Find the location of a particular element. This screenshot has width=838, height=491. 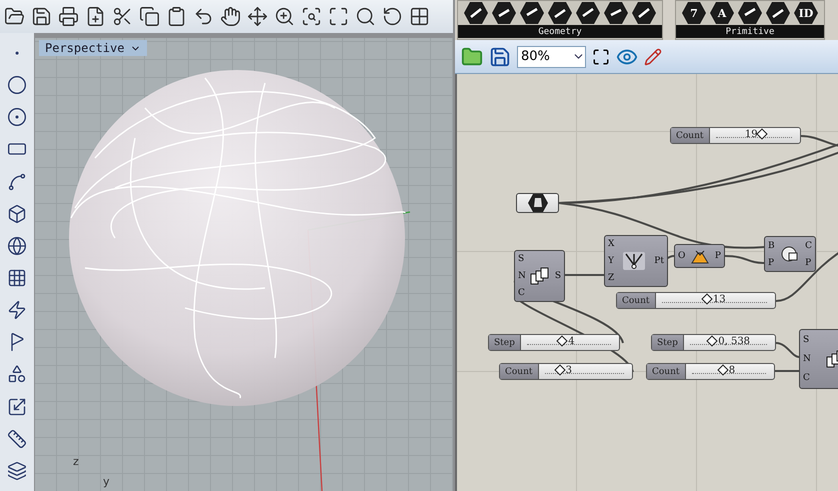

copy-icon is located at coordinates (149, 16).